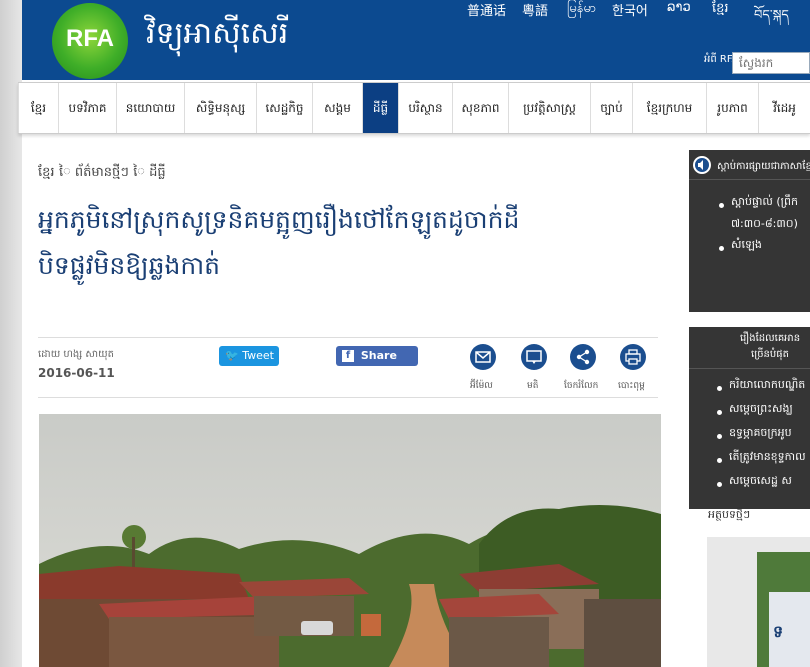  What do you see at coordinates (348, 337) in the screenshot?
I see `share-divider-top` at bounding box center [348, 337].